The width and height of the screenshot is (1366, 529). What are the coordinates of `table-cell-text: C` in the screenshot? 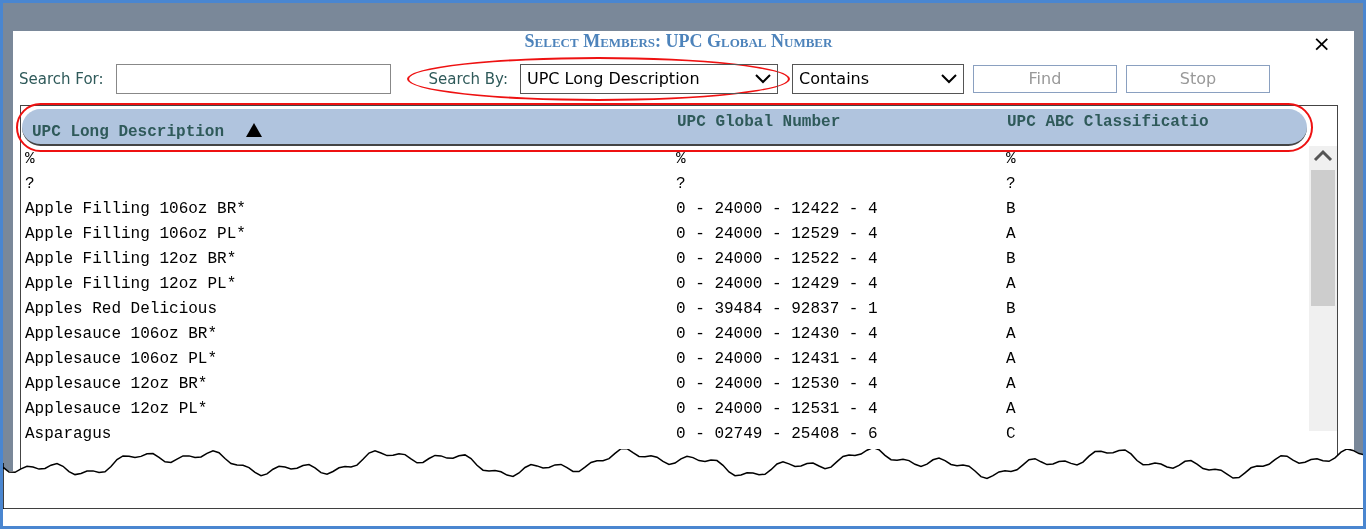 It's located at (1011, 434).